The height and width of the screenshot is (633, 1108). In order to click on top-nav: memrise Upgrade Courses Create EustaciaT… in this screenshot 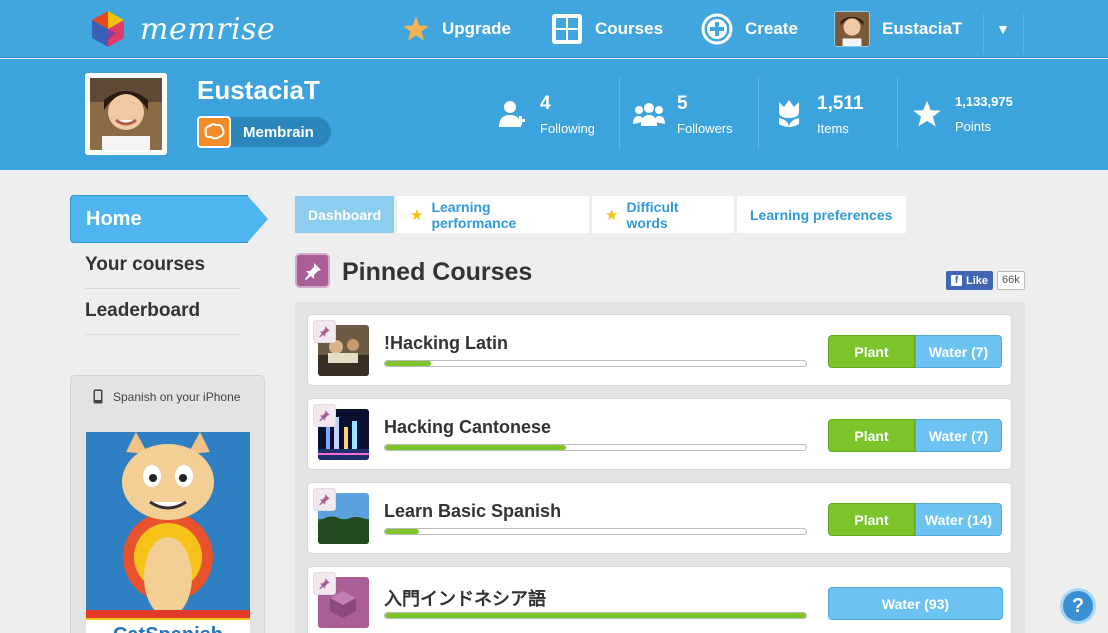, I will do `click(554, 29)`.